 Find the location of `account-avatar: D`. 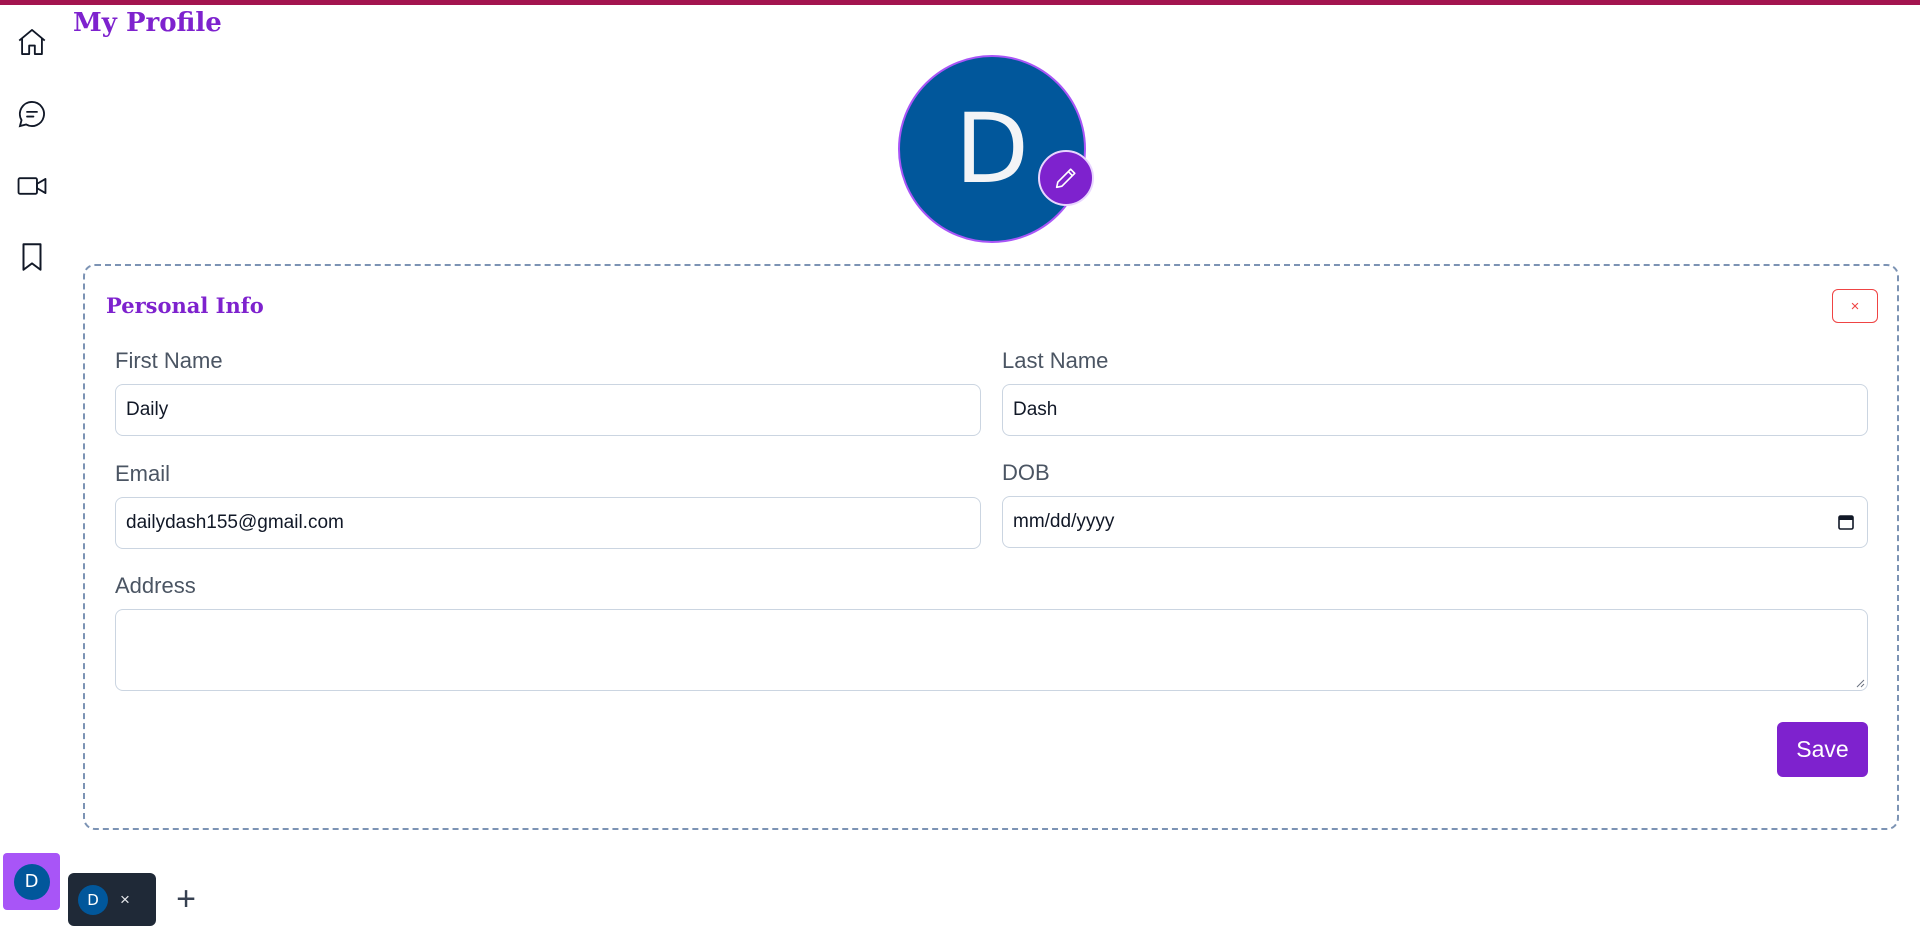

account-avatar: D is located at coordinates (31, 881).